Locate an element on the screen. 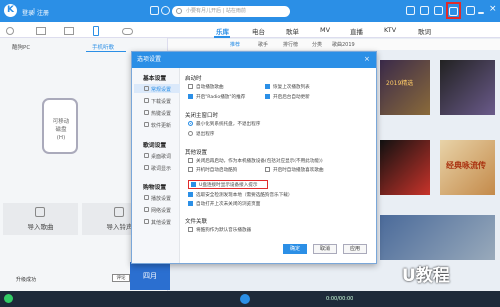 The image size is (500, 307). message-icon is located at coordinates (410, 10).